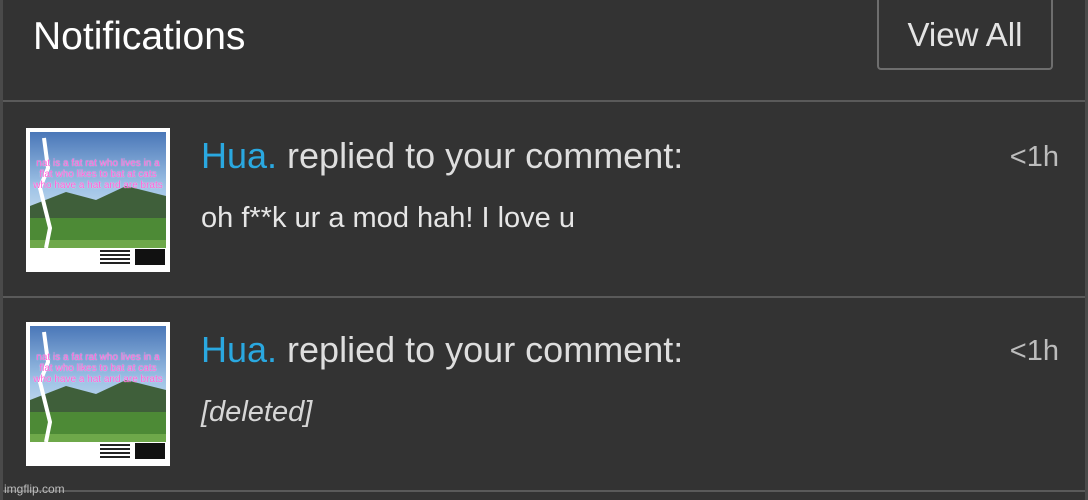 The image size is (1088, 500). What do you see at coordinates (965, 35) in the screenshot?
I see `view-all-button: View All` at bounding box center [965, 35].